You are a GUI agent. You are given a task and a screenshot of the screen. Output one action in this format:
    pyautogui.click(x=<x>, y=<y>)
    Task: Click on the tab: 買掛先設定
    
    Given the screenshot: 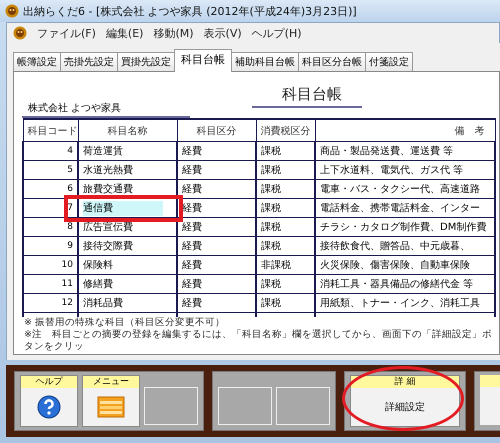 What is the action you would take?
    pyautogui.click(x=146, y=62)
    